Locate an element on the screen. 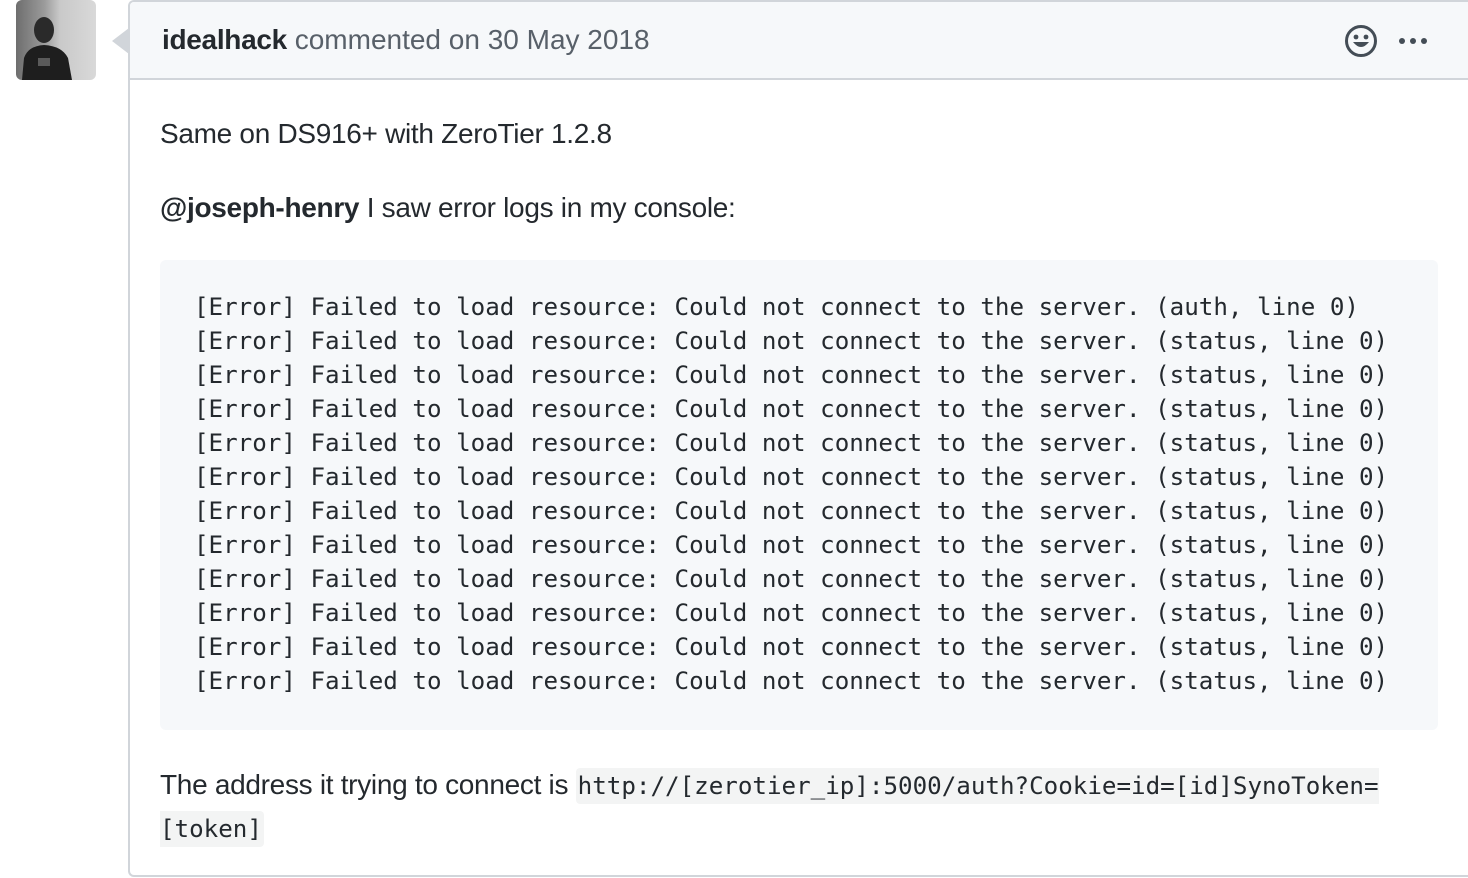 Image resolution: width=1468 pixels, height=878 pixels. comment-header-text: idealhack commented on 30 May 2018 is located at coordinates (406, 40).